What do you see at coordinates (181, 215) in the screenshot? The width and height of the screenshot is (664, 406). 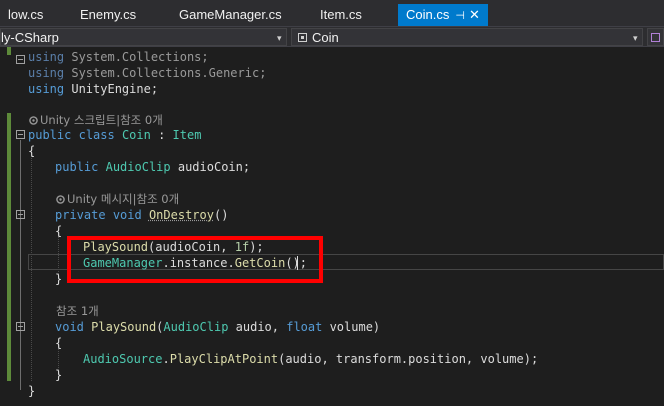 I see `method-name: OnDestroy` at bounding box center [181, 215].